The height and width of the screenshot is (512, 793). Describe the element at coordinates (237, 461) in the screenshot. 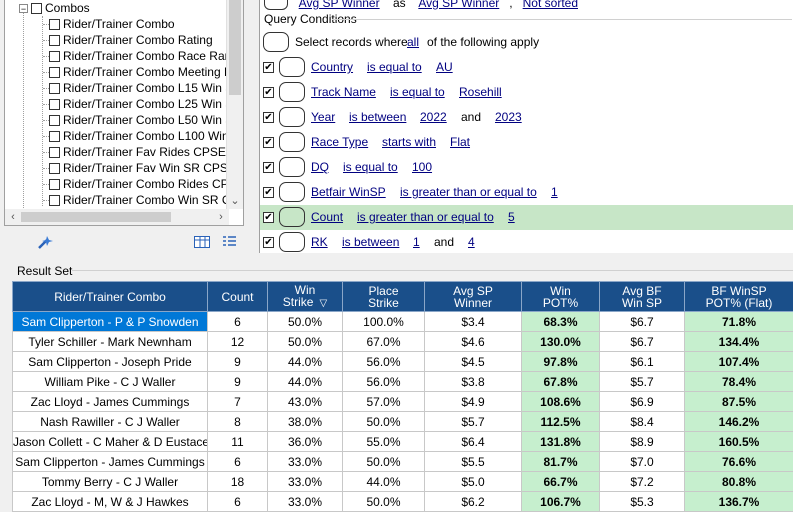

I see `table-cell: 6` at that location.